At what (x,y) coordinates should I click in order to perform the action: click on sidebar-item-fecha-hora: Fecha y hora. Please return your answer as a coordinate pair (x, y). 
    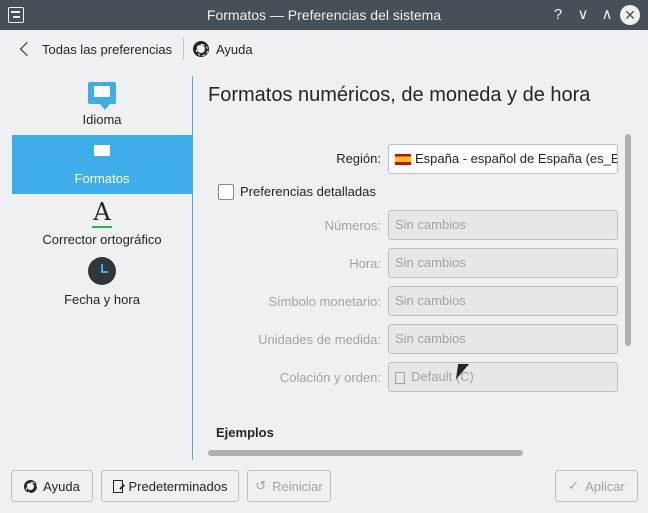
    Looking at the image, I should click on (102, 285).